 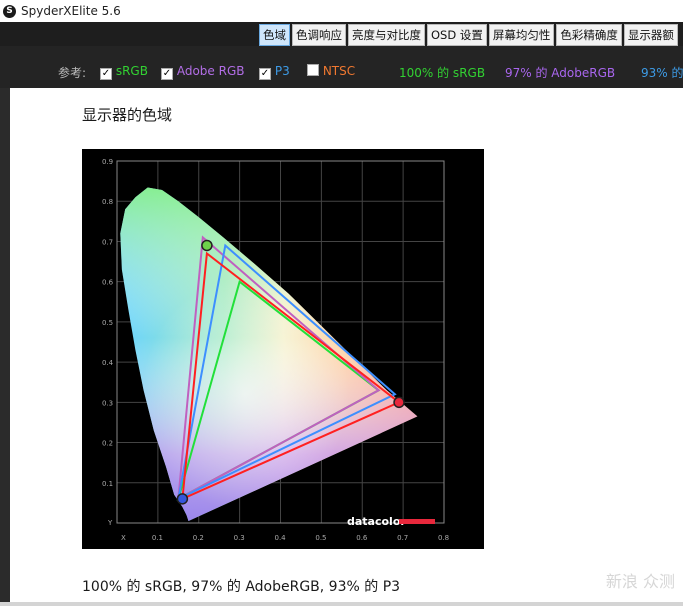 I want to click on reference-label: 参考:, so click(x=72, y=73).